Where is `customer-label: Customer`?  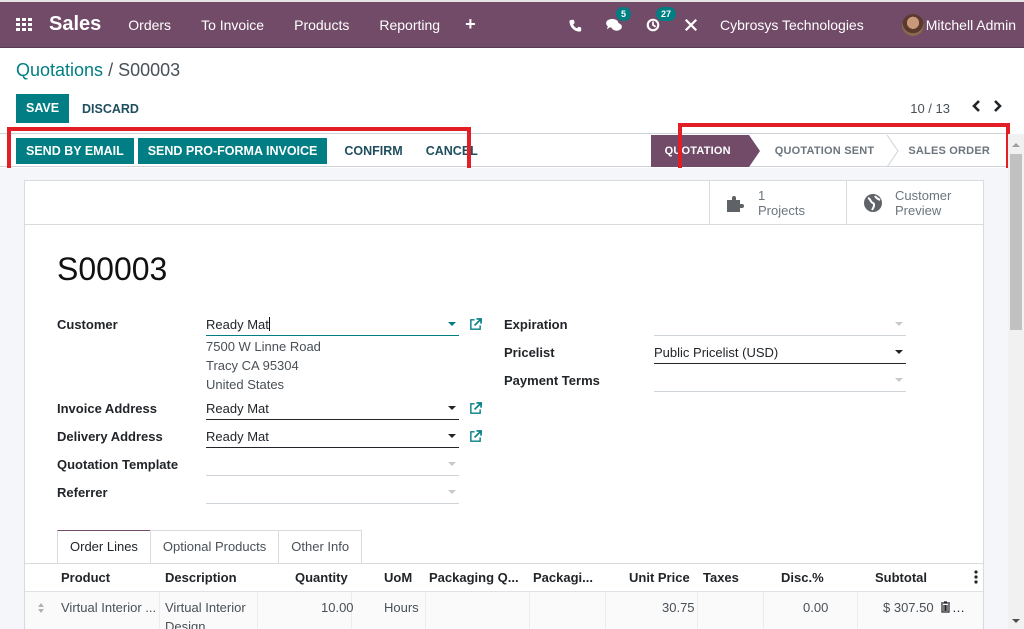 customer-label: Customer is located at coordinates (87, 324).